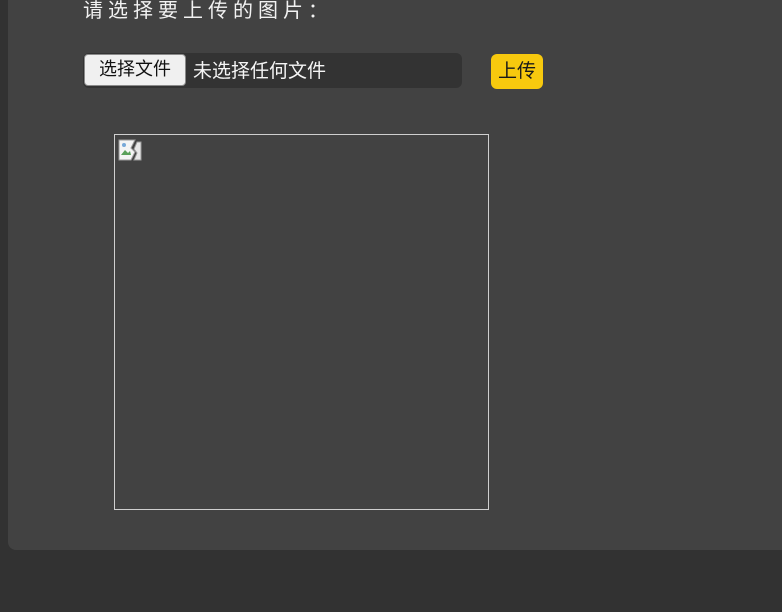  I want to click on file-input: 选择文件 未选择任何文件, so click(272, 70).